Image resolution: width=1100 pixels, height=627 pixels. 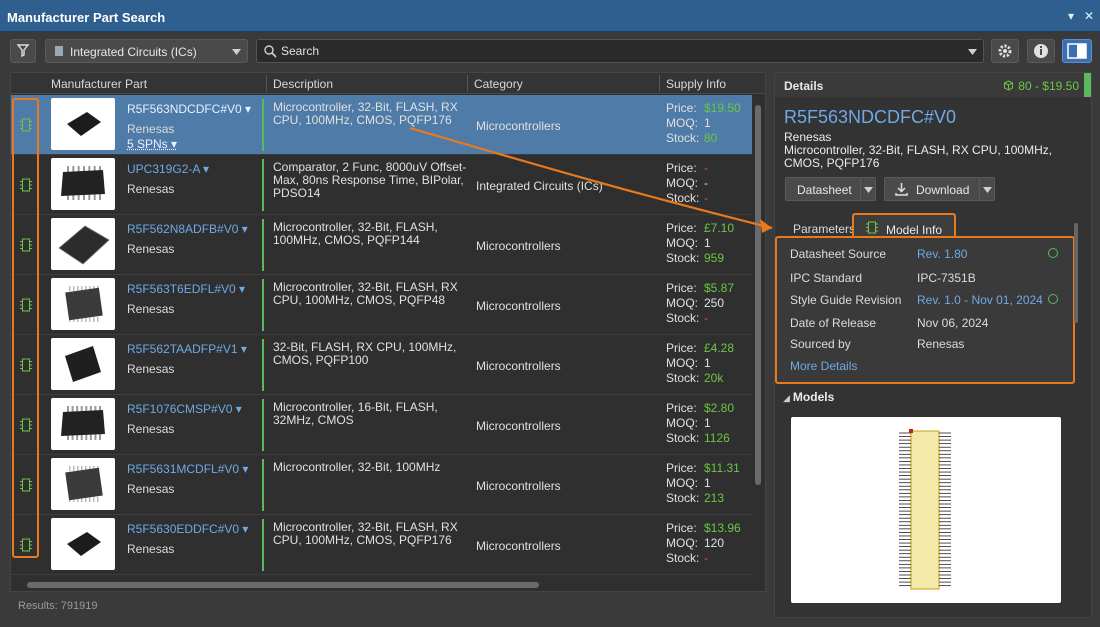 I want to click on footprint-preview, so click(x=926, y=510).